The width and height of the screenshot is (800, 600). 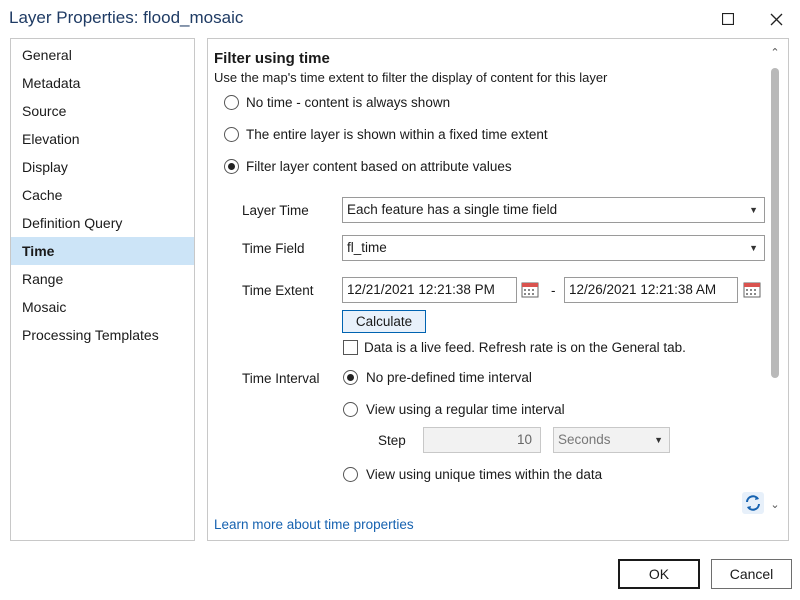 What do you see at coordinates (102, 83) in the screenshot?
I see `nav-item-metadata: Metadata` at bounding box center [102, 83].